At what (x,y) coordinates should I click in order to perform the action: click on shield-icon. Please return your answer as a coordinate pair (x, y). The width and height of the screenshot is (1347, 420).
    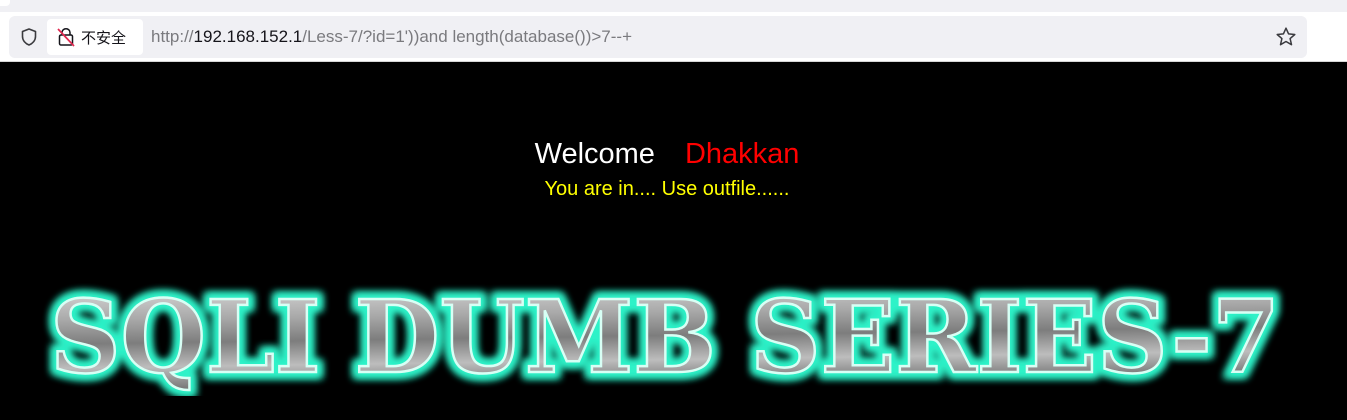
    Looking at the image, I should click on (29, 37).